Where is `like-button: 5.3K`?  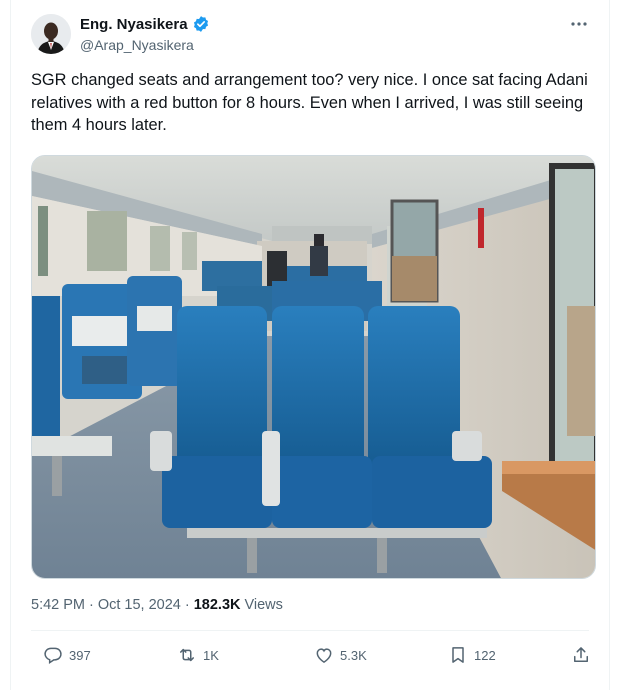
like-button: 5.3K is located at coordinates (340, 655).